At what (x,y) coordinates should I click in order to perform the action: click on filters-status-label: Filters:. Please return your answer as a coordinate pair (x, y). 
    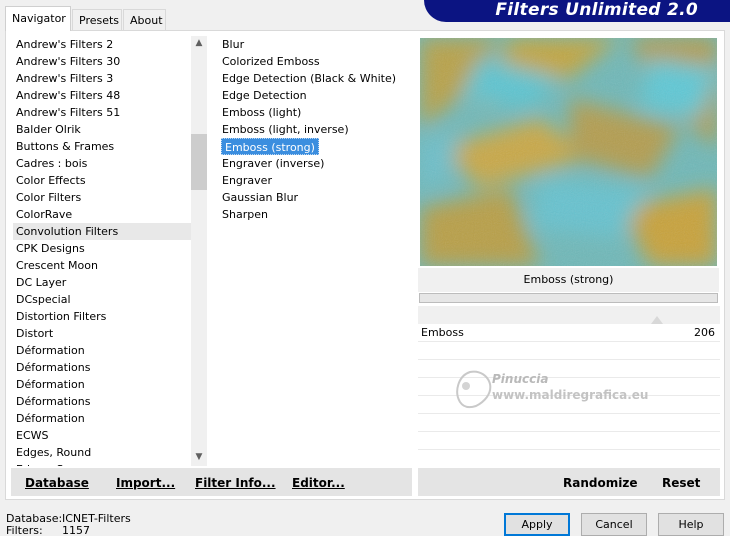
    Looking at the image, I should click on (24, 530).